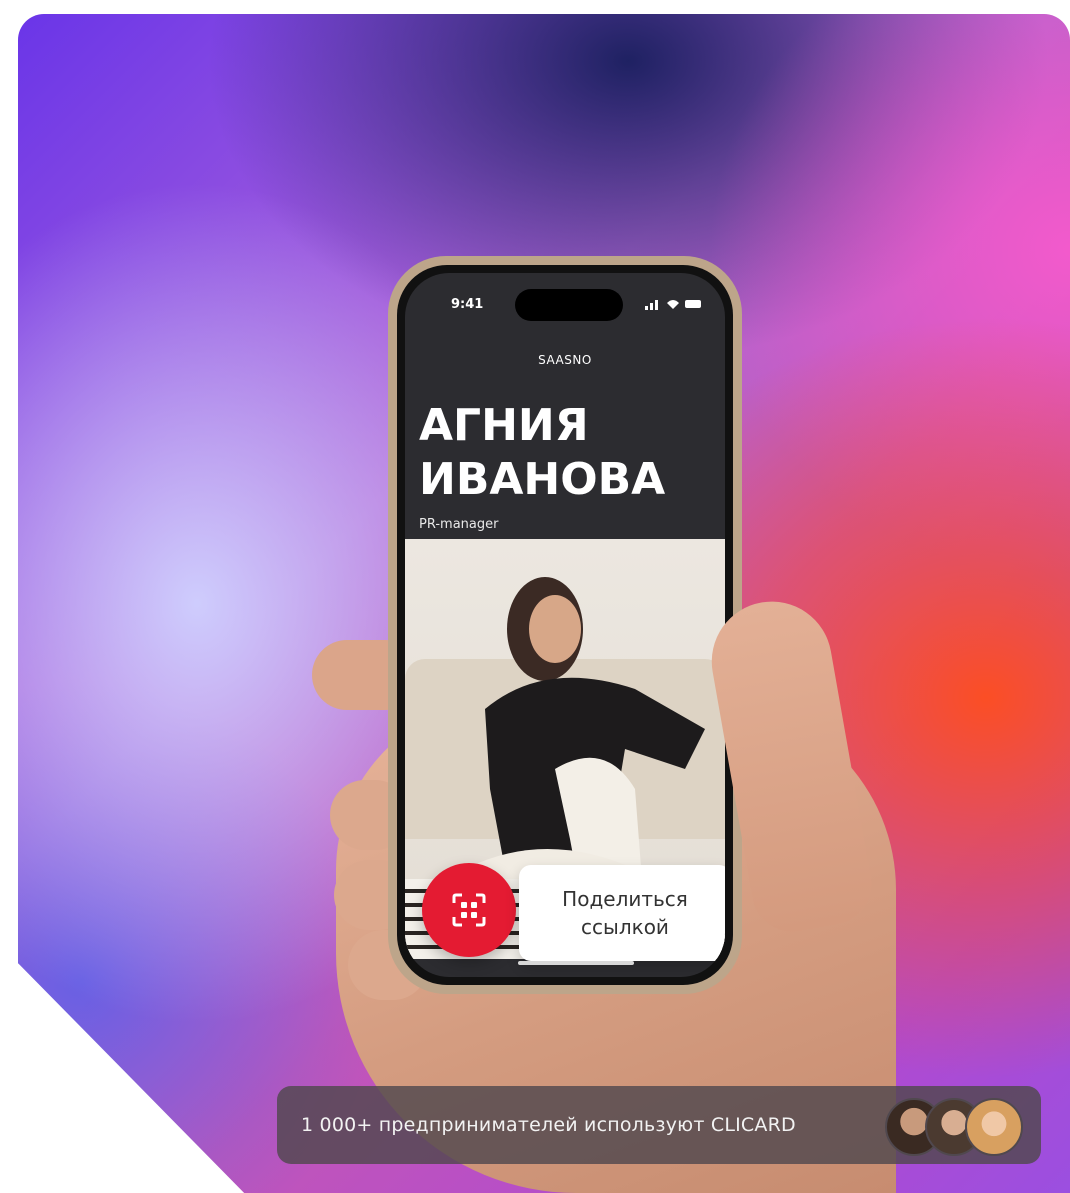 The image size is (1070, 1193). What do you see at coordinates (673, 305) in the screenshot?
I see `status-icons` at bounding box center [673, 305].